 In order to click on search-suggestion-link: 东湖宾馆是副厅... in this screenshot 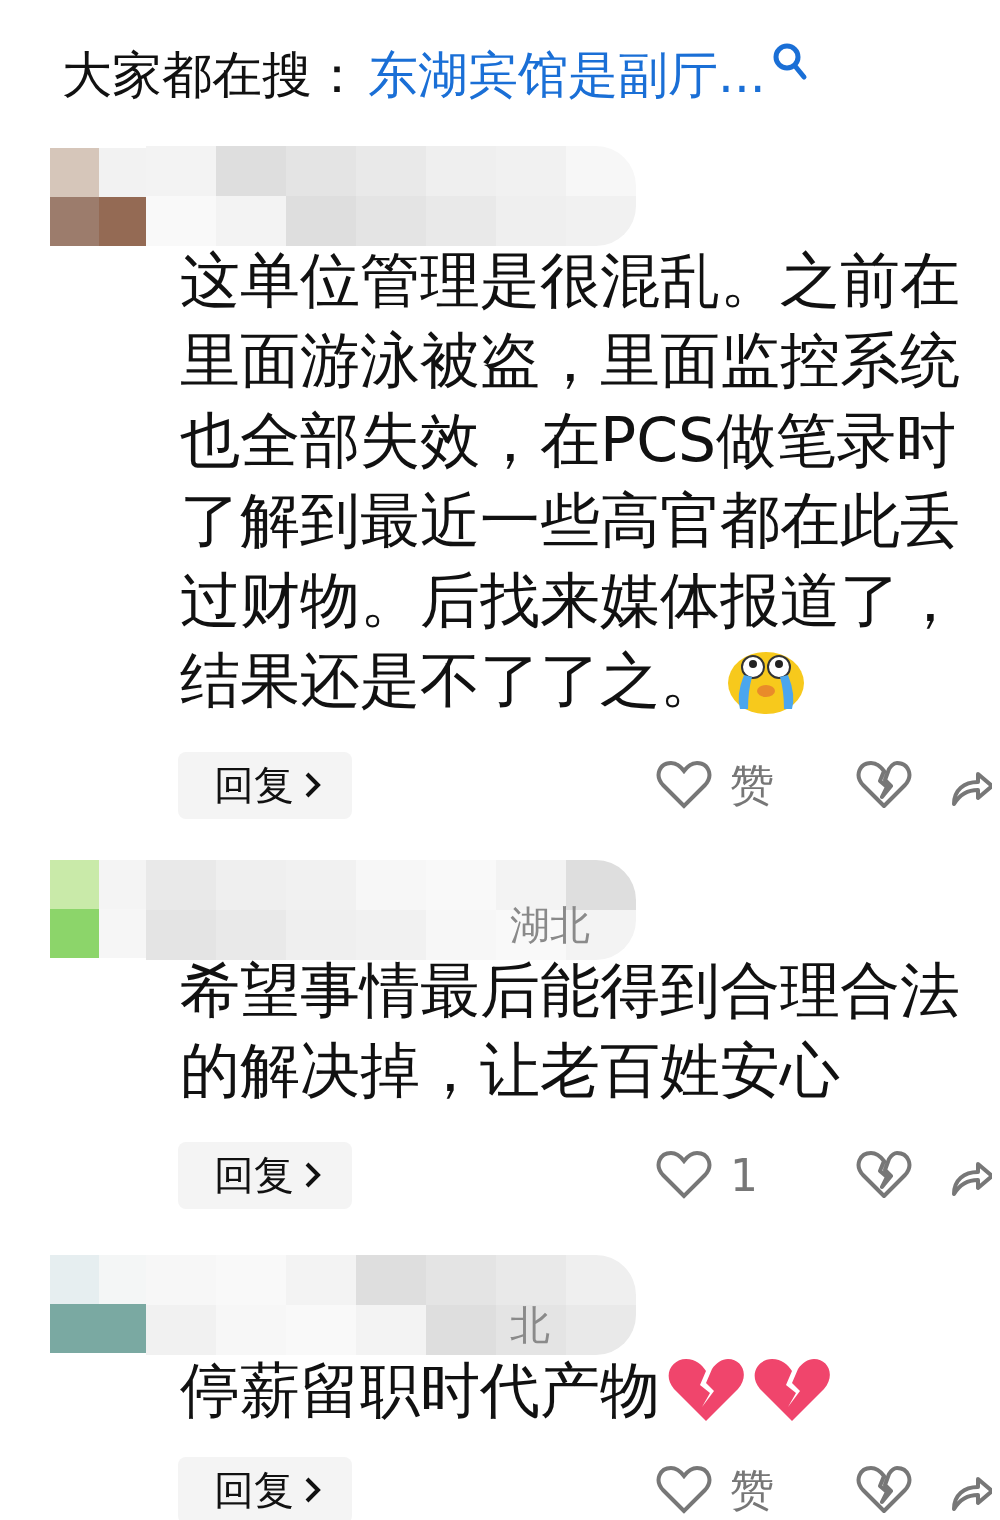, I will do `click(567, 75)`.